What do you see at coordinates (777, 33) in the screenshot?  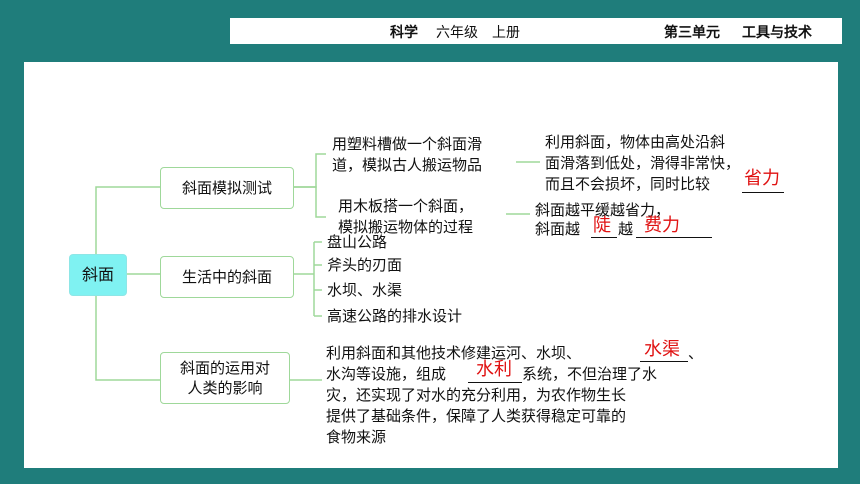 I see `unit-title: 工具与技术` at bounding box center [777, 33].